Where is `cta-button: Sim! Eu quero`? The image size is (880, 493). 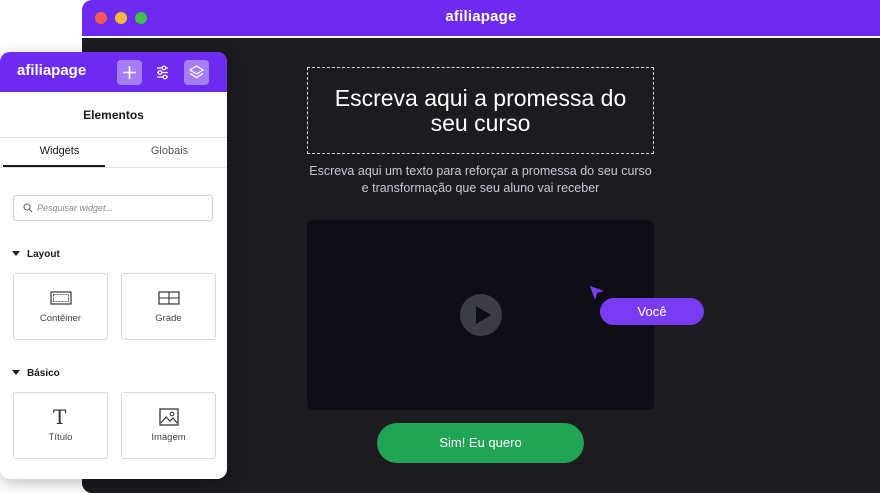 cta-button: Sim! Eu quero is located at coordinates (480, 443).